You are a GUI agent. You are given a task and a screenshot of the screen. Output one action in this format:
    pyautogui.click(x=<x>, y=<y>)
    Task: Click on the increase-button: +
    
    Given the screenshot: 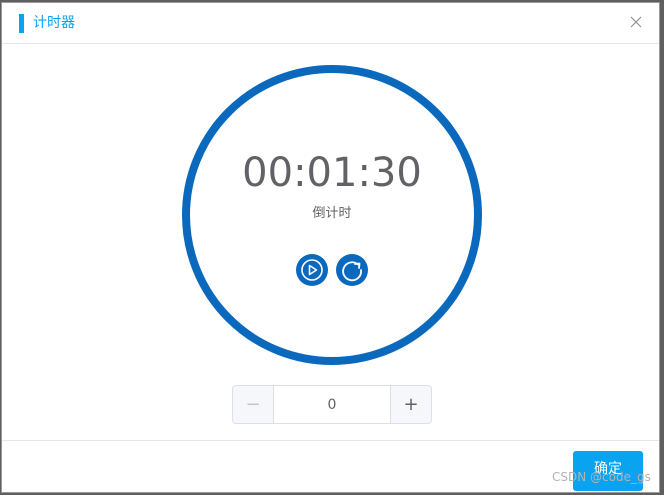 What is the action you would take?
    pyautogui.click(x=410, y=404)
    